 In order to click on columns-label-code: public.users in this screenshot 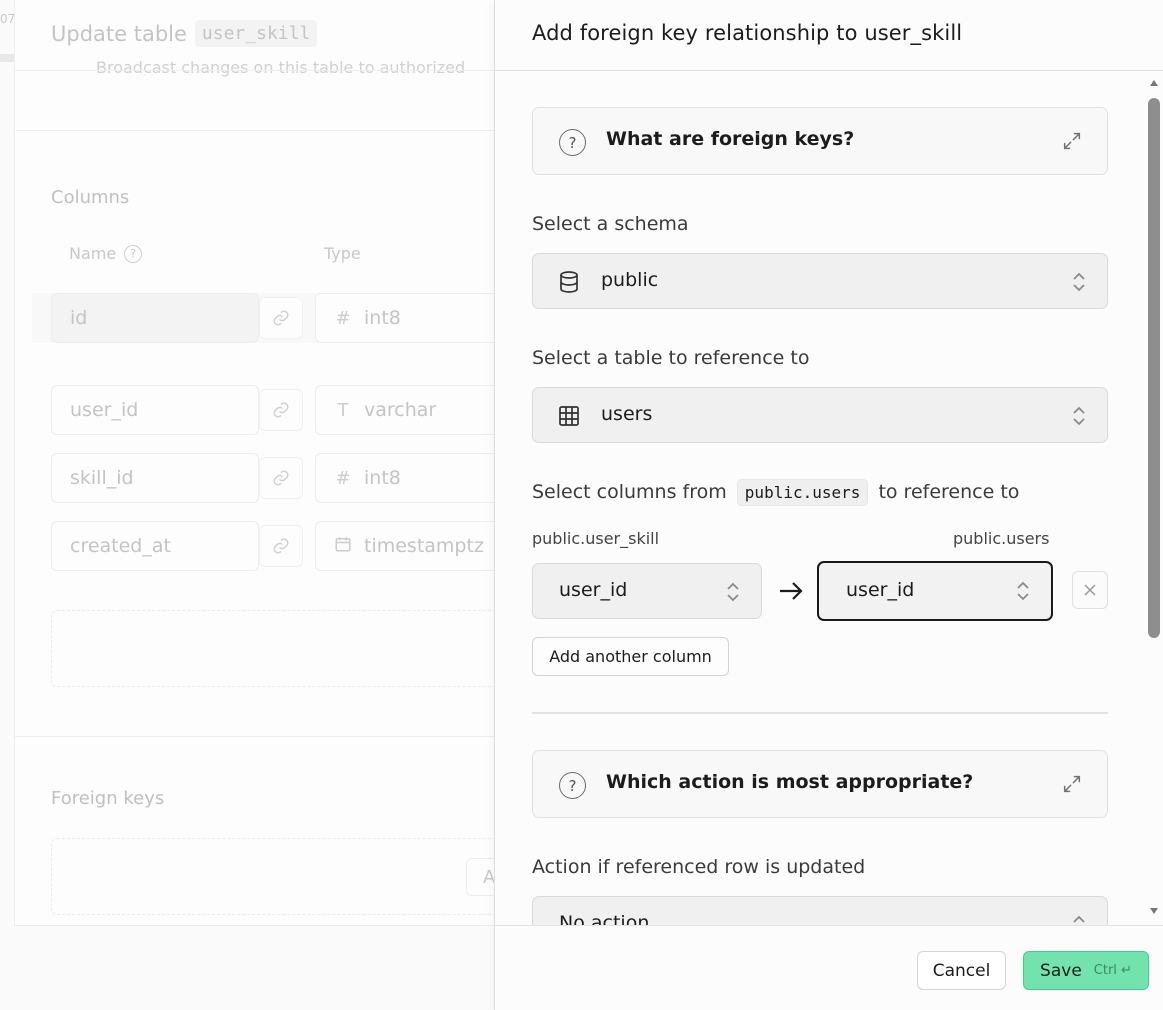, I will do `click(802, 492)`.